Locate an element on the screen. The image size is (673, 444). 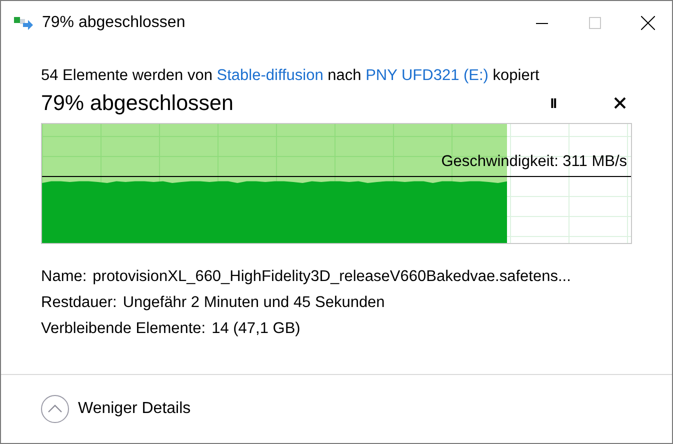
detail-value: 14 (47,1 GB) is located at coordinates (256, 329).